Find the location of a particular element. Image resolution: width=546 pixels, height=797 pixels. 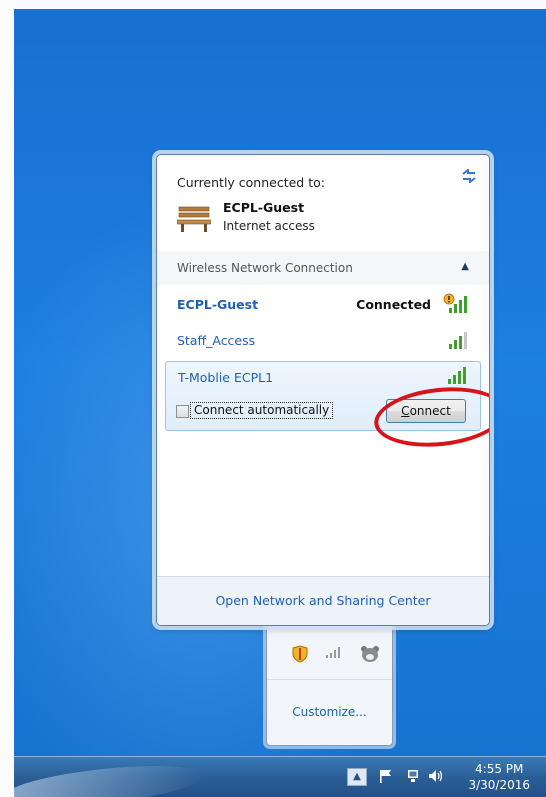

wifi-signal-icon is located at coordinates (334, 656).